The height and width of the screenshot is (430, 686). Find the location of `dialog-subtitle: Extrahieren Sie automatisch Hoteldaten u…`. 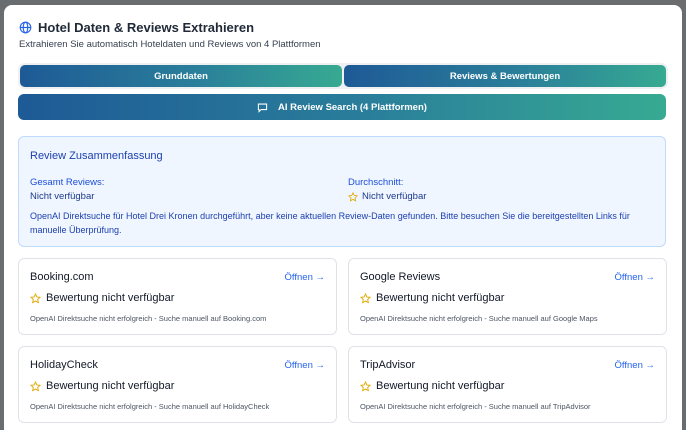

dialog-subtitle: Extrahieren Sie automatisch Hoteldaten u… is located at coordinates (170, 44).